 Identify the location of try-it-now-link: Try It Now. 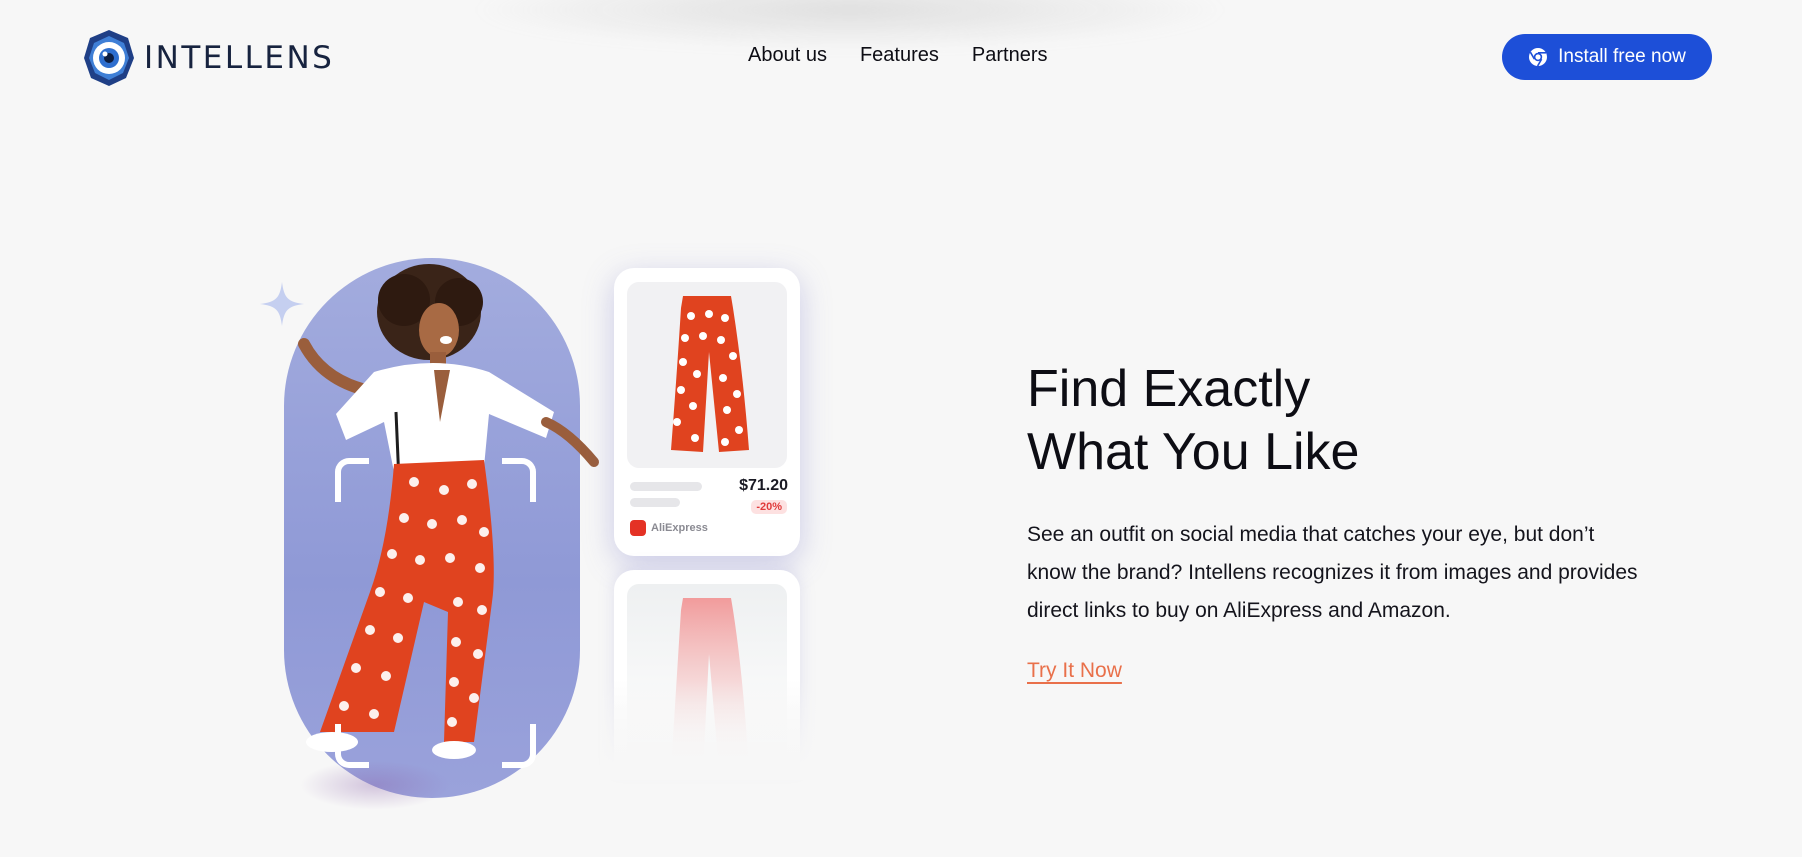
(1074, 671).